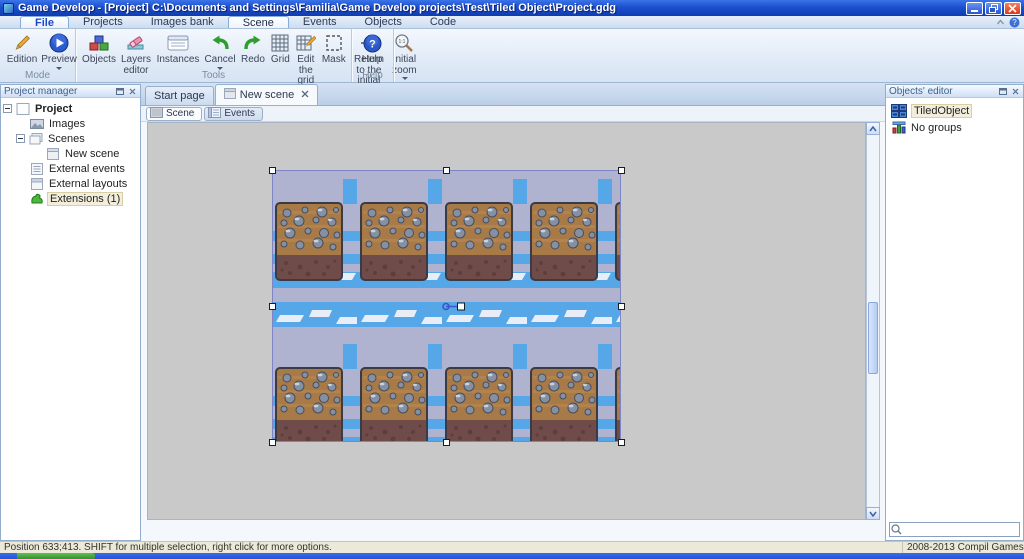 The image size is (1024, 559). I want to click on start-button, so click(56, 556).